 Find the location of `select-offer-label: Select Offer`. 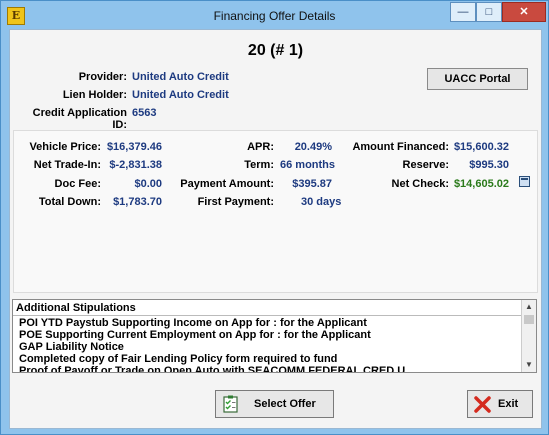

select-offer-label: Select Offer is located at coordinates (285, 404).